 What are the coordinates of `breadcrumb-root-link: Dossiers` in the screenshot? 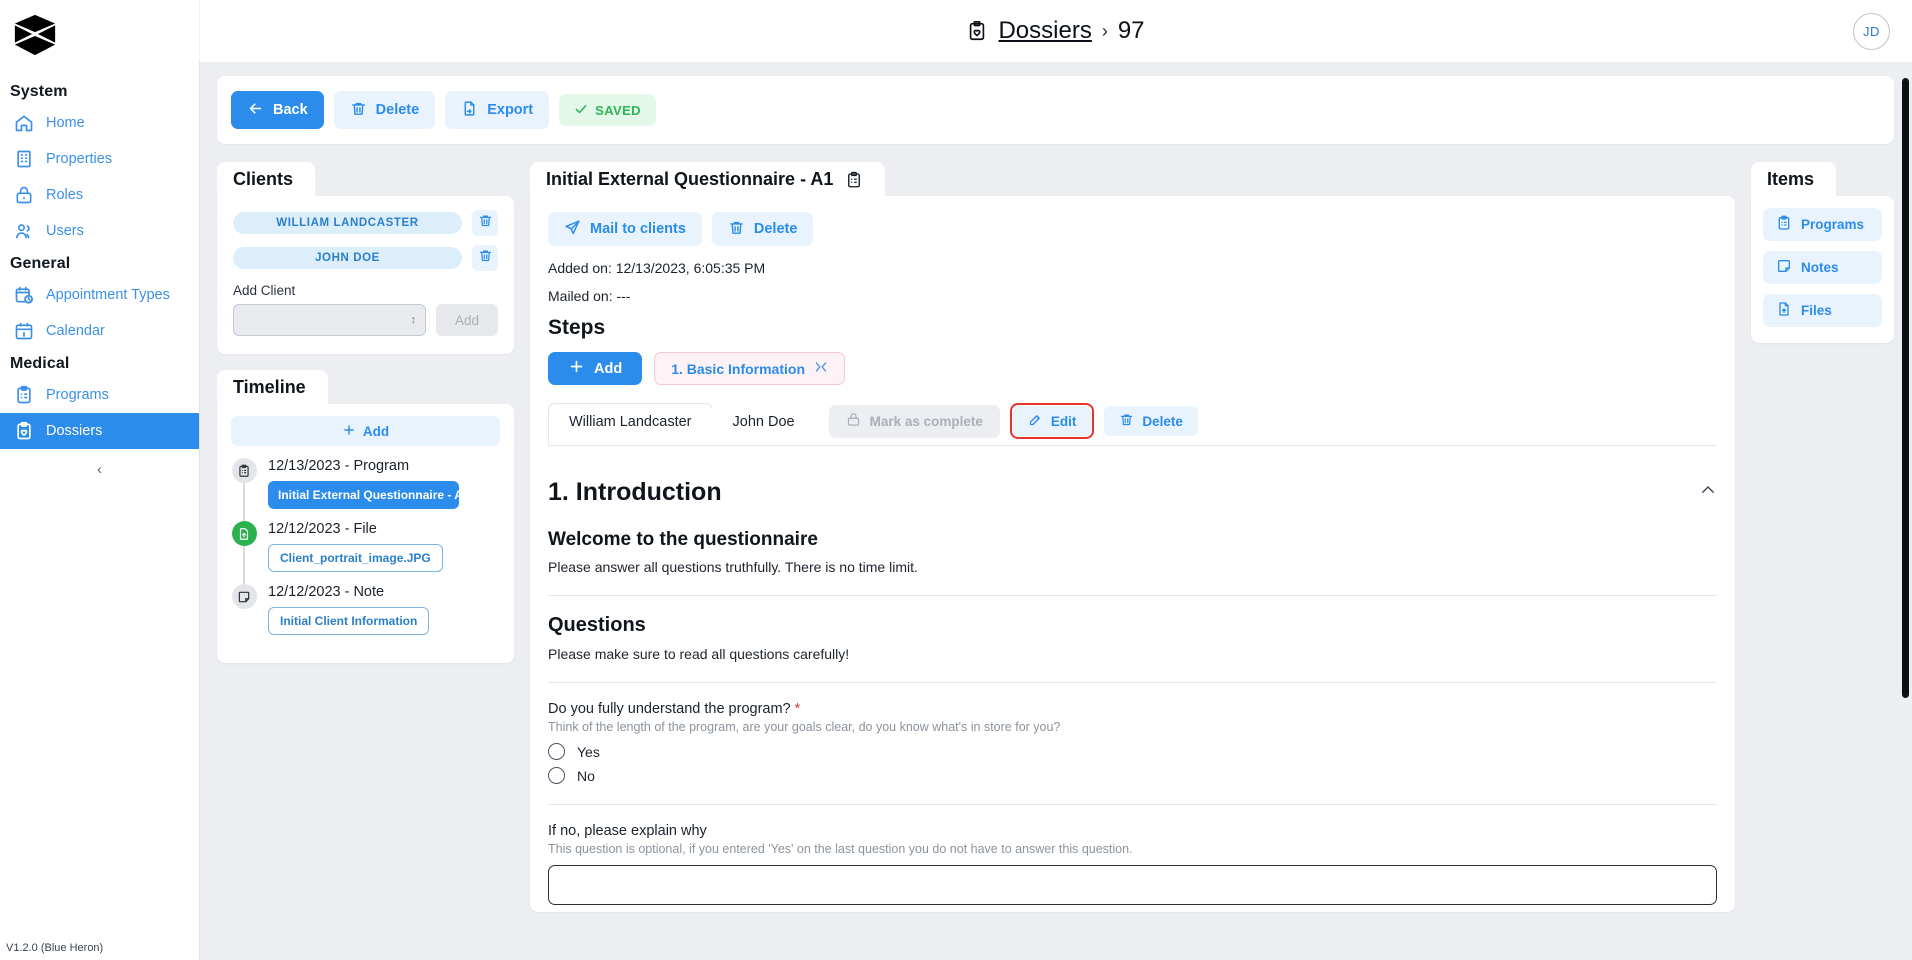 It's located at (1044, 31).